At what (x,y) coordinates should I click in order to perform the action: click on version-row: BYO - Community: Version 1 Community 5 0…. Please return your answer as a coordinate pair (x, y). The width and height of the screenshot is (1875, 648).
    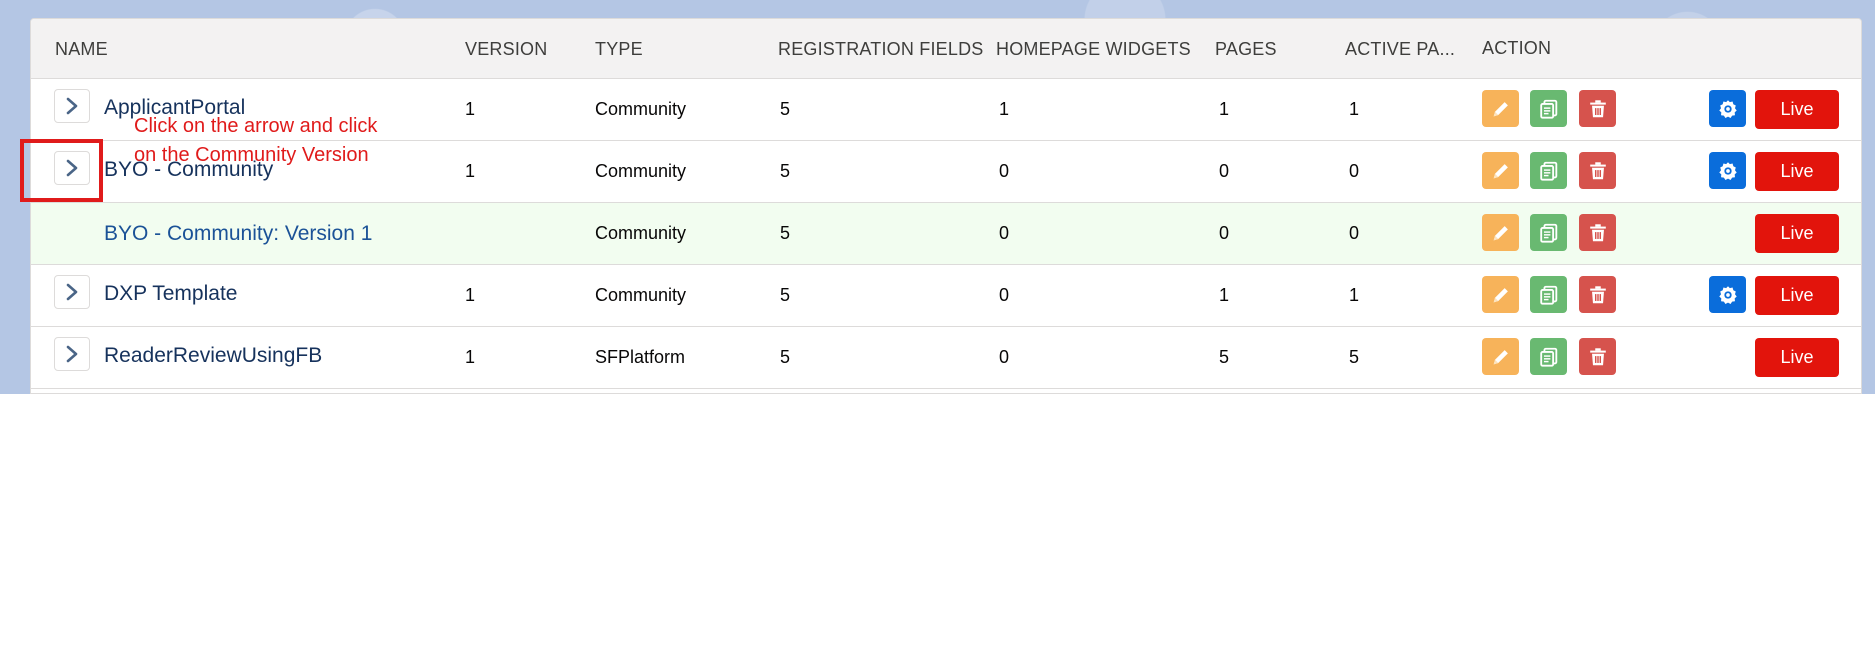
    Looking at the image, I should click on (946, 234).